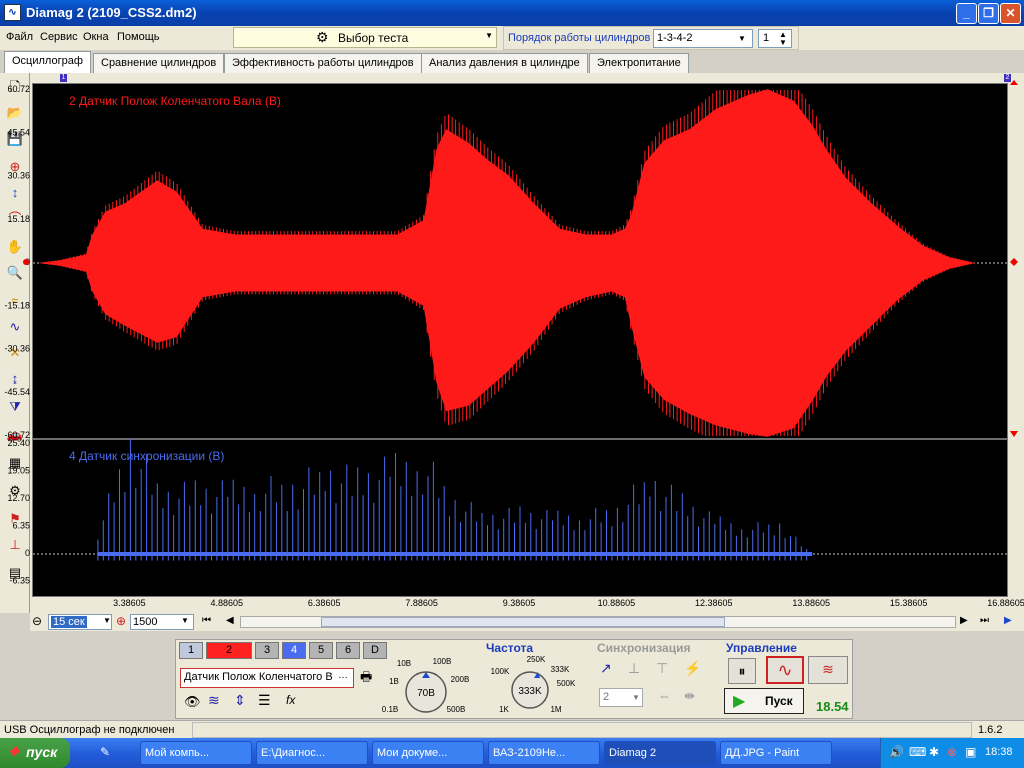 This screenshot has height=768, width=1024. What do you see at coordinates (192, 702) in the screenshot?
I see `eye-icon: 👁` at bounding box center [192, 702].